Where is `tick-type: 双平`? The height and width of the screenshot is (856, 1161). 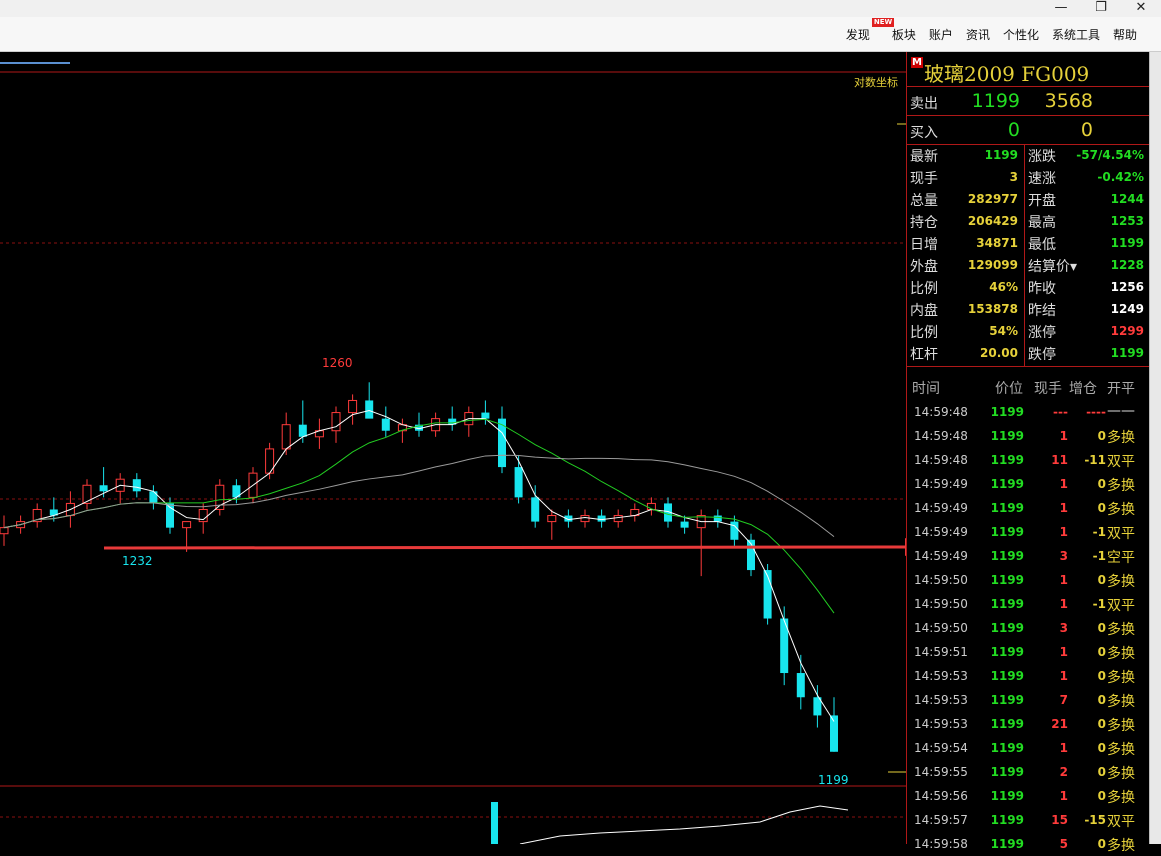 tick-type: 双平 is located at coordinates (1121, 822).